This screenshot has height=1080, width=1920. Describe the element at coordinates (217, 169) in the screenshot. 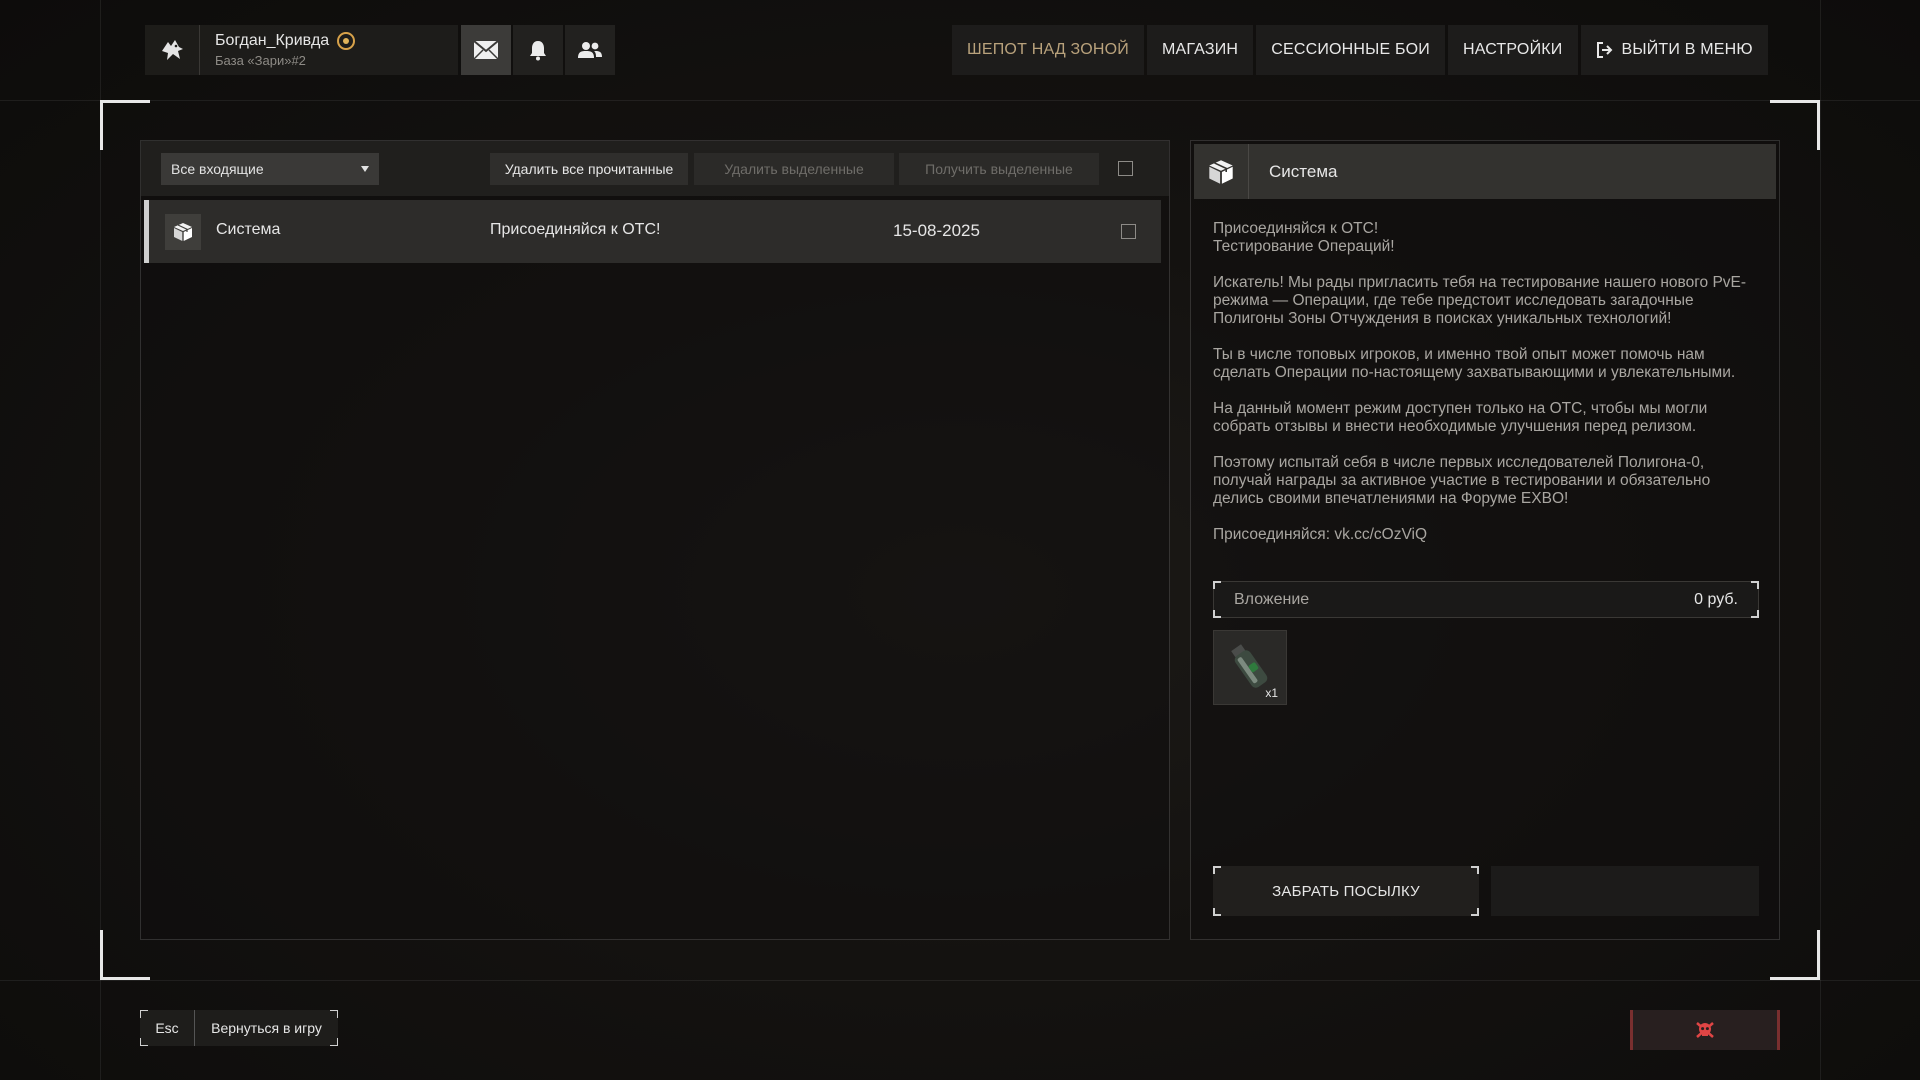

I see `mail-filter-value: Все входящие` at that location.